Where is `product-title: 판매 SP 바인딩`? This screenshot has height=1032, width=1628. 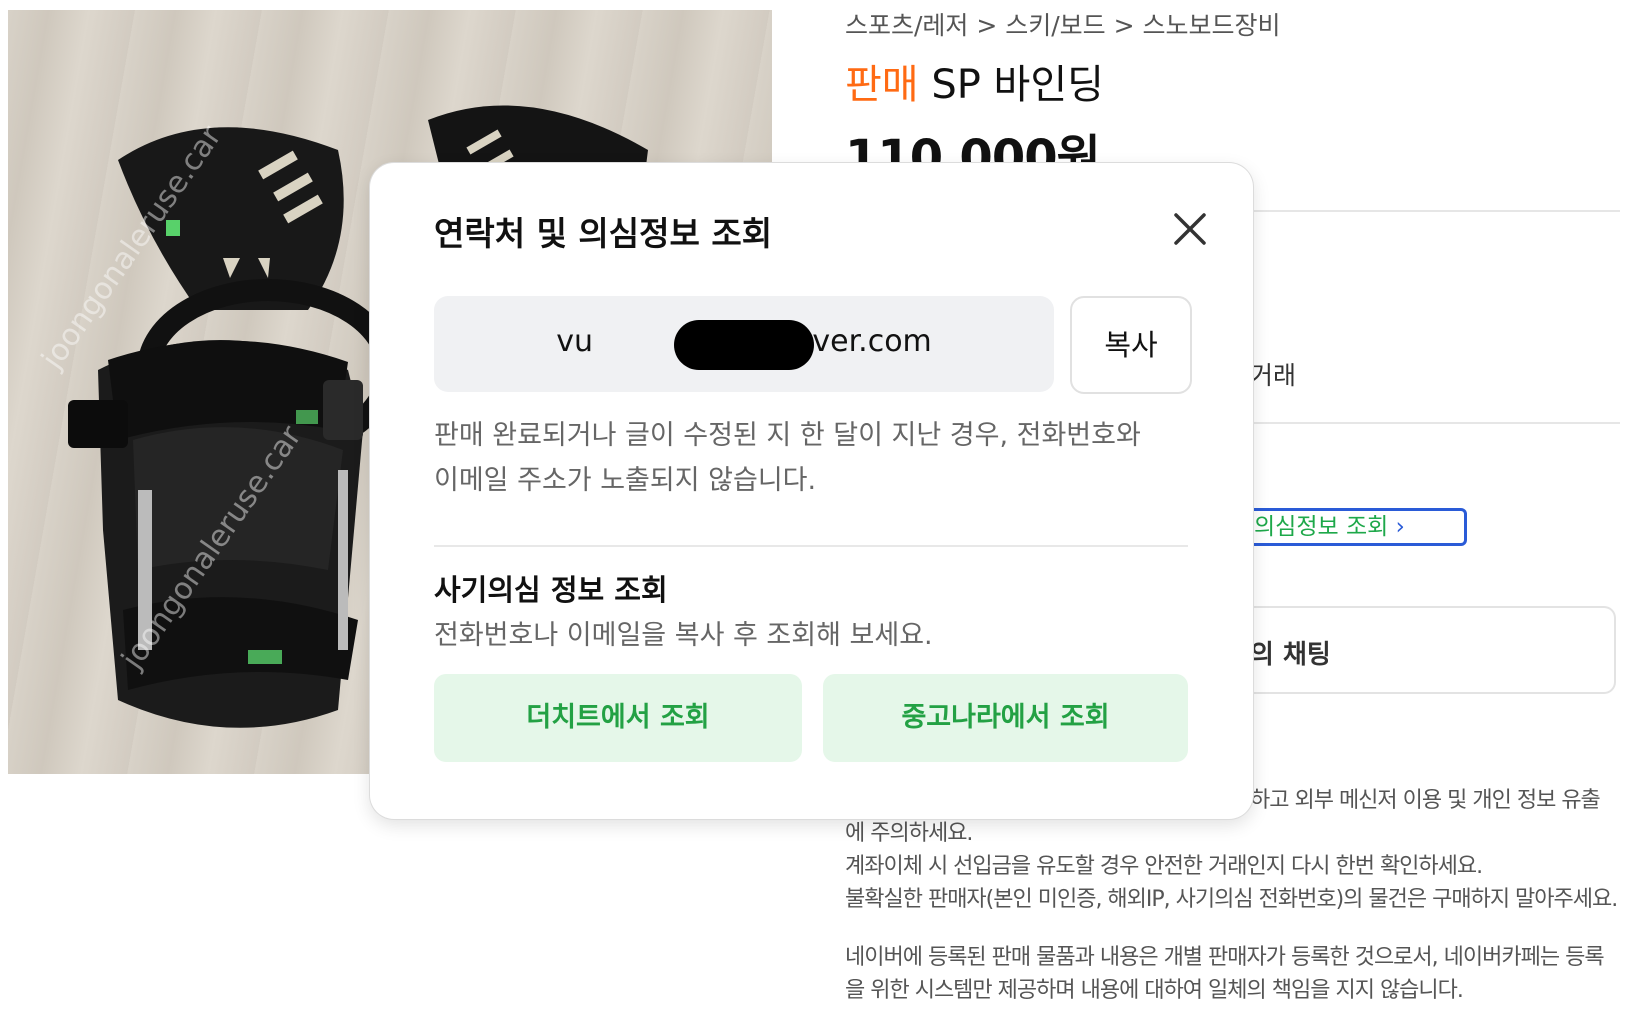 product-title: 판매 SP 바인딩 is located at coordinates (974, 81).